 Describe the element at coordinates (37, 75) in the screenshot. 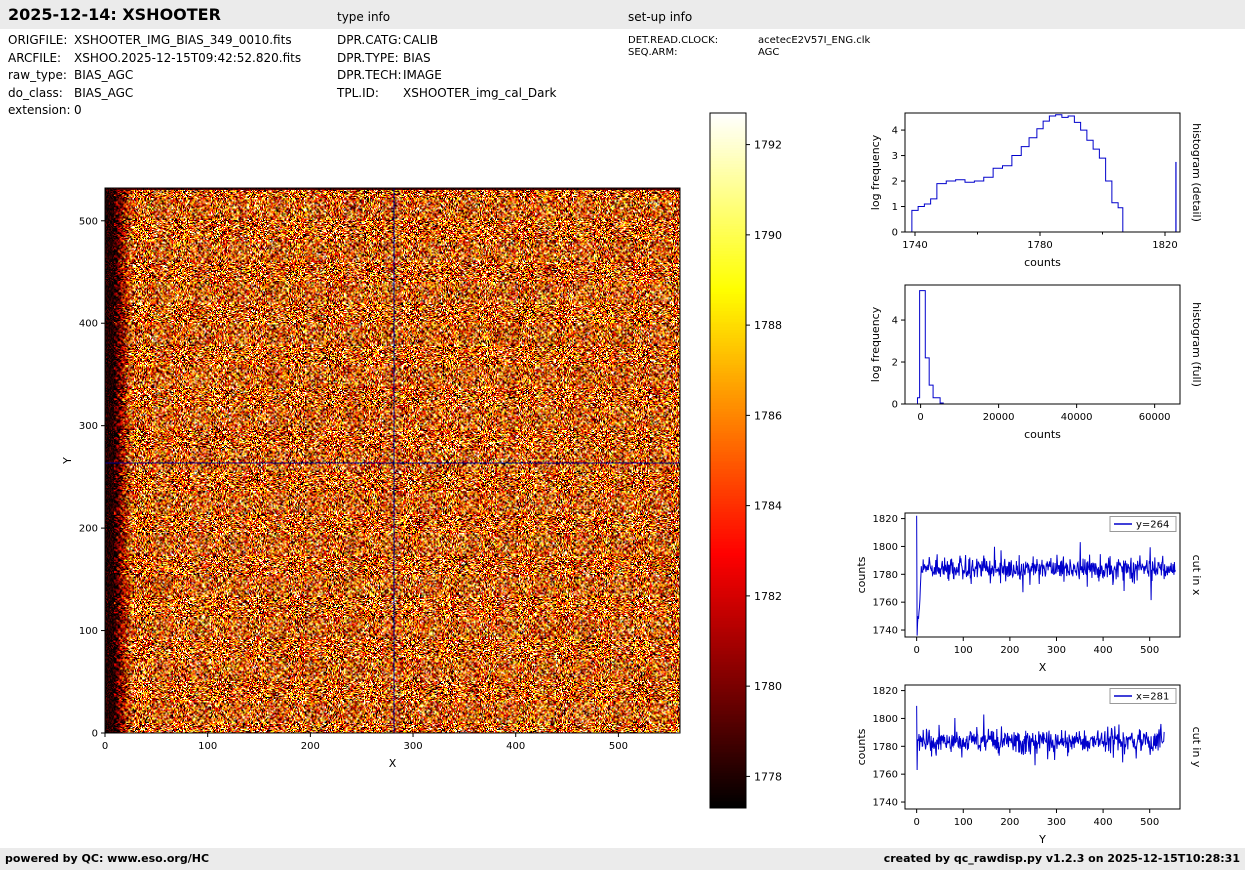

I see `metadata-label: raw_type:` at that location.